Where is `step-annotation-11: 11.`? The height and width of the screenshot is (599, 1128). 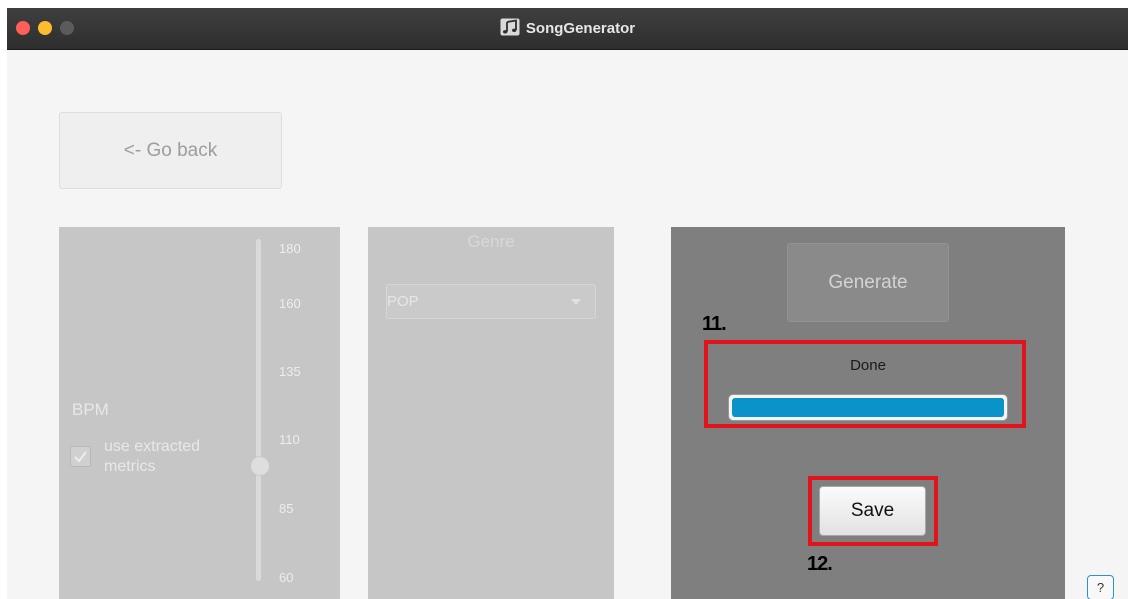 step-annotation-11: 11. is located at coordinates (714, 324).